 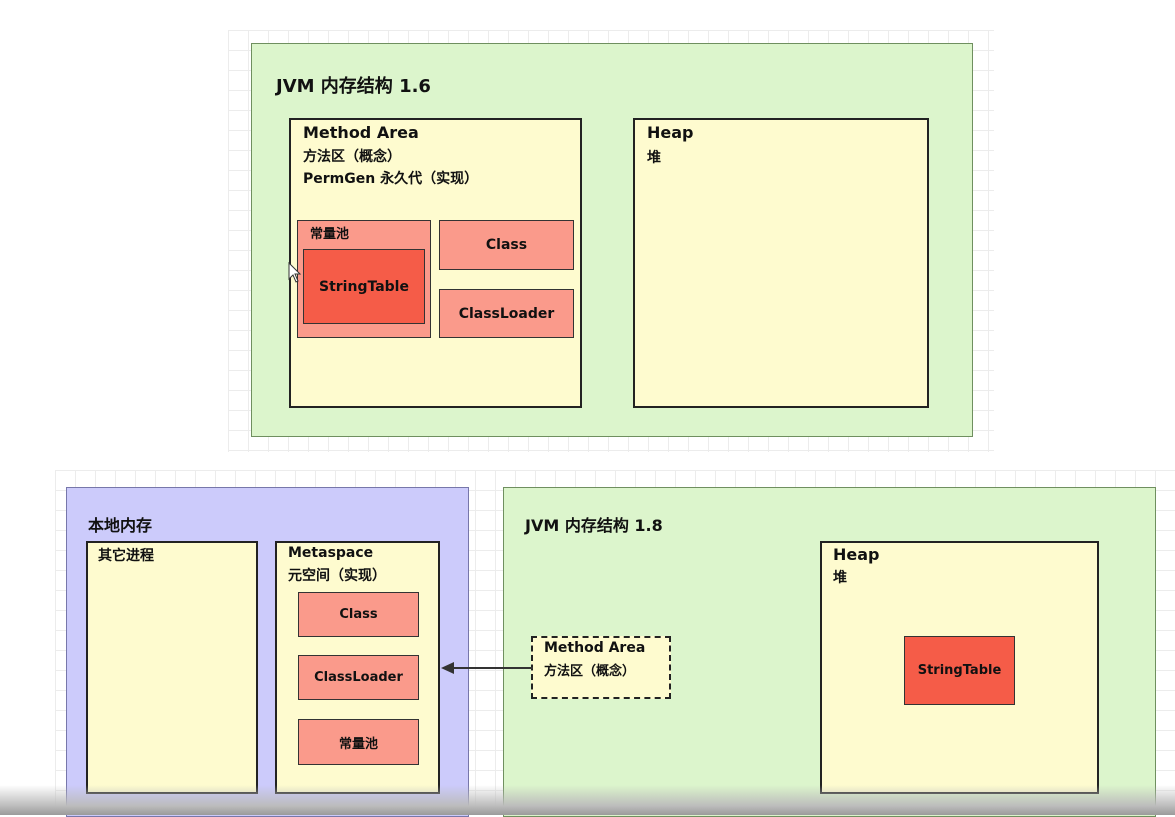 What do you see at coordinates (337, 576) in the screenshot?
I see `metaspace-subtitle: 元空间（实现）` at bounding box center [337, 576].